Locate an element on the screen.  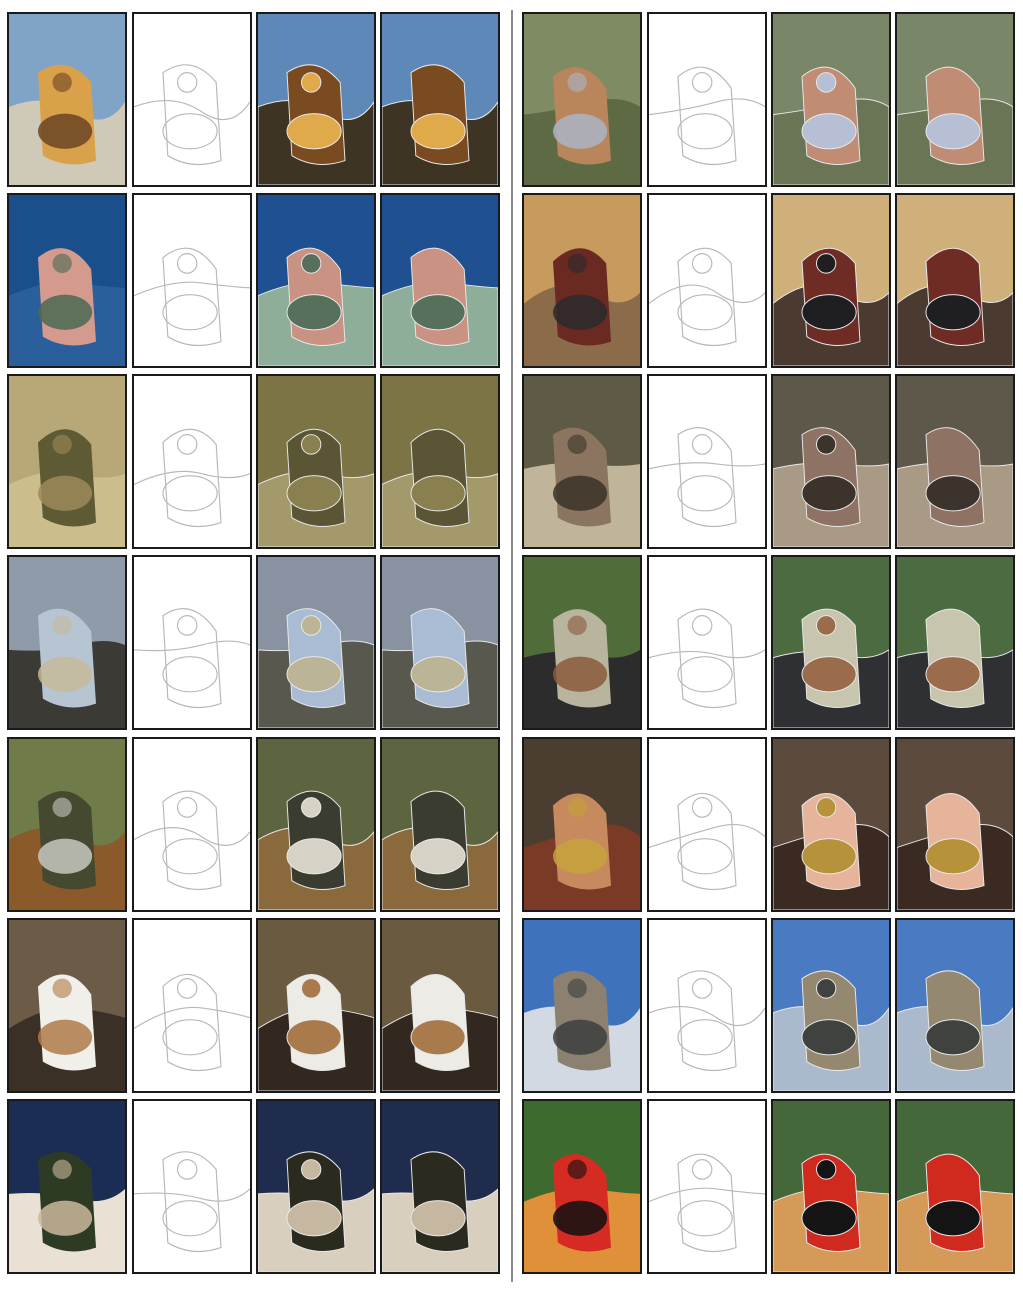
left-row-1-seg-a-cabin-porch is located at coordinates (316, 99).